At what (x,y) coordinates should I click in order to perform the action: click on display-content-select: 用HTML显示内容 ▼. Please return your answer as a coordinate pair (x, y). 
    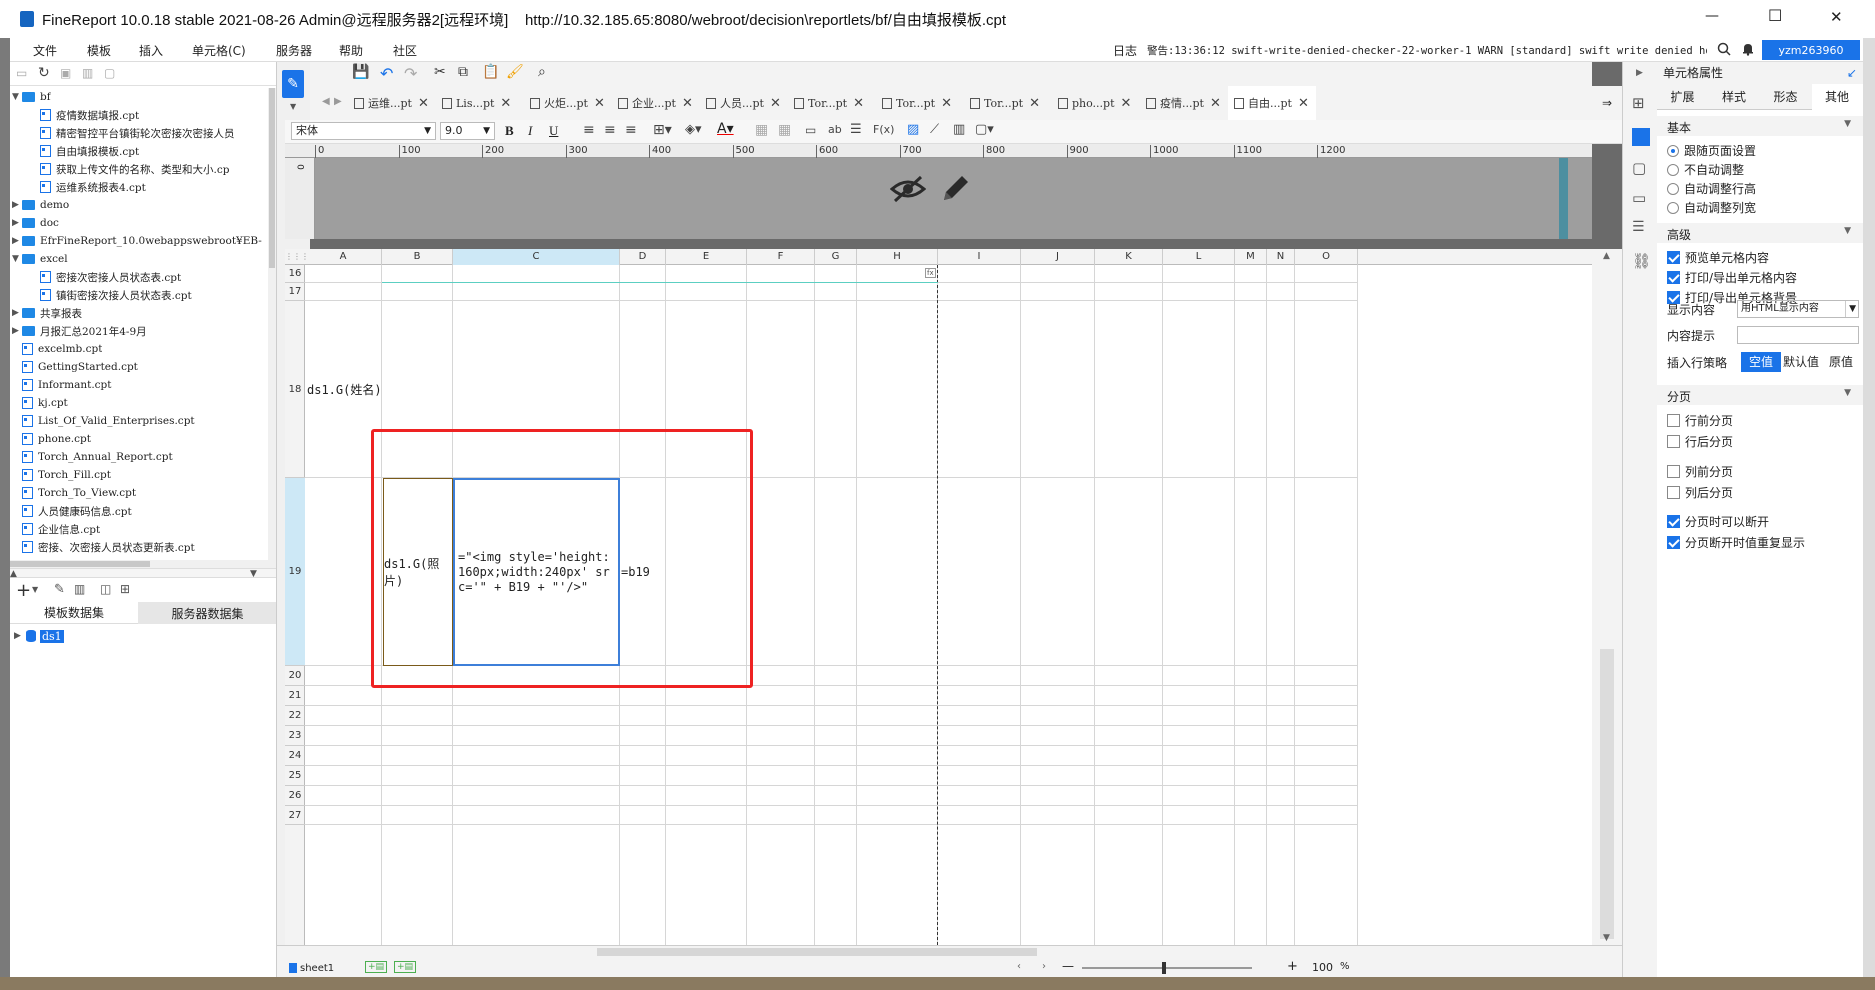
    Looking at the image, I should click on (1798, 309).